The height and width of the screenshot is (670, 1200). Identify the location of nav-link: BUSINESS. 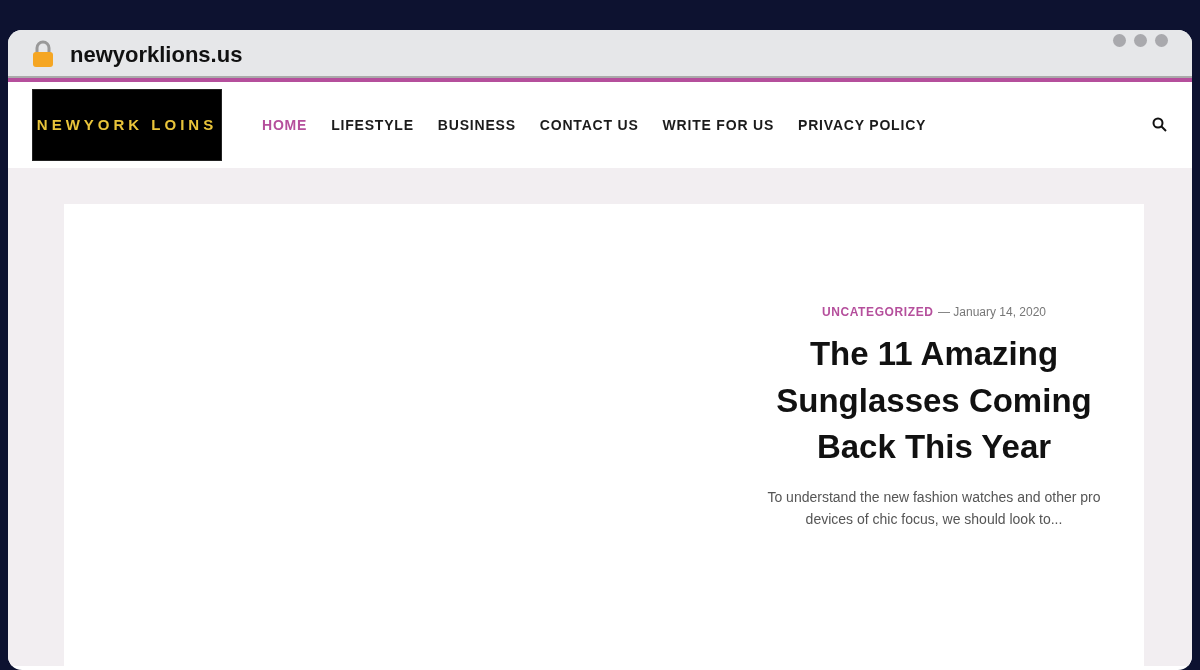
(476, 125).